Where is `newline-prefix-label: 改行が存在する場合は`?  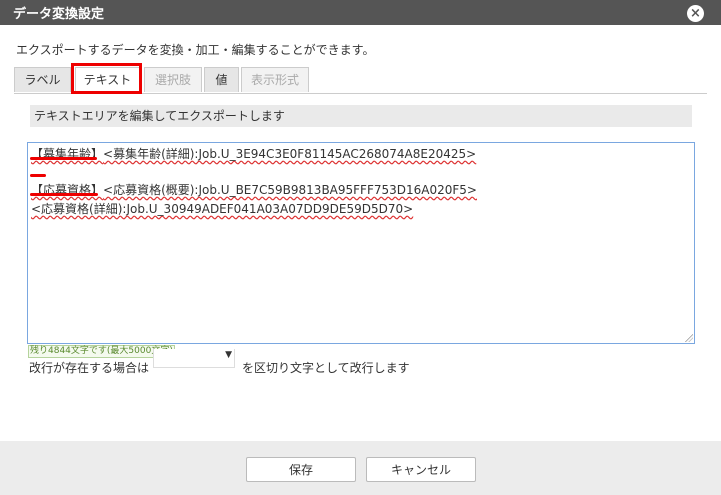 newline-prefix-label: 改行が存在する場合は is located at coordinates (89, 368).